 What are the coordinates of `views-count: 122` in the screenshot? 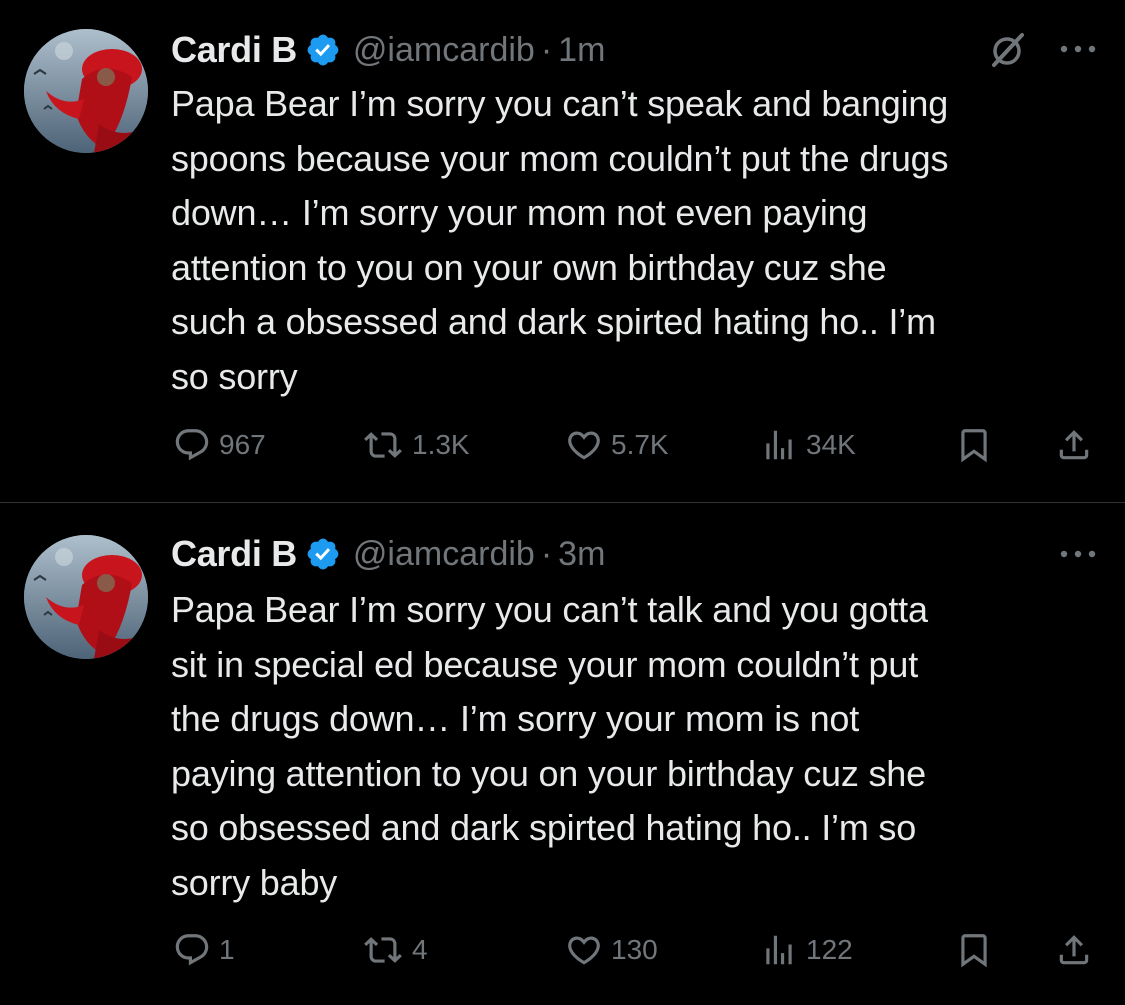 It's located at (829, 949).